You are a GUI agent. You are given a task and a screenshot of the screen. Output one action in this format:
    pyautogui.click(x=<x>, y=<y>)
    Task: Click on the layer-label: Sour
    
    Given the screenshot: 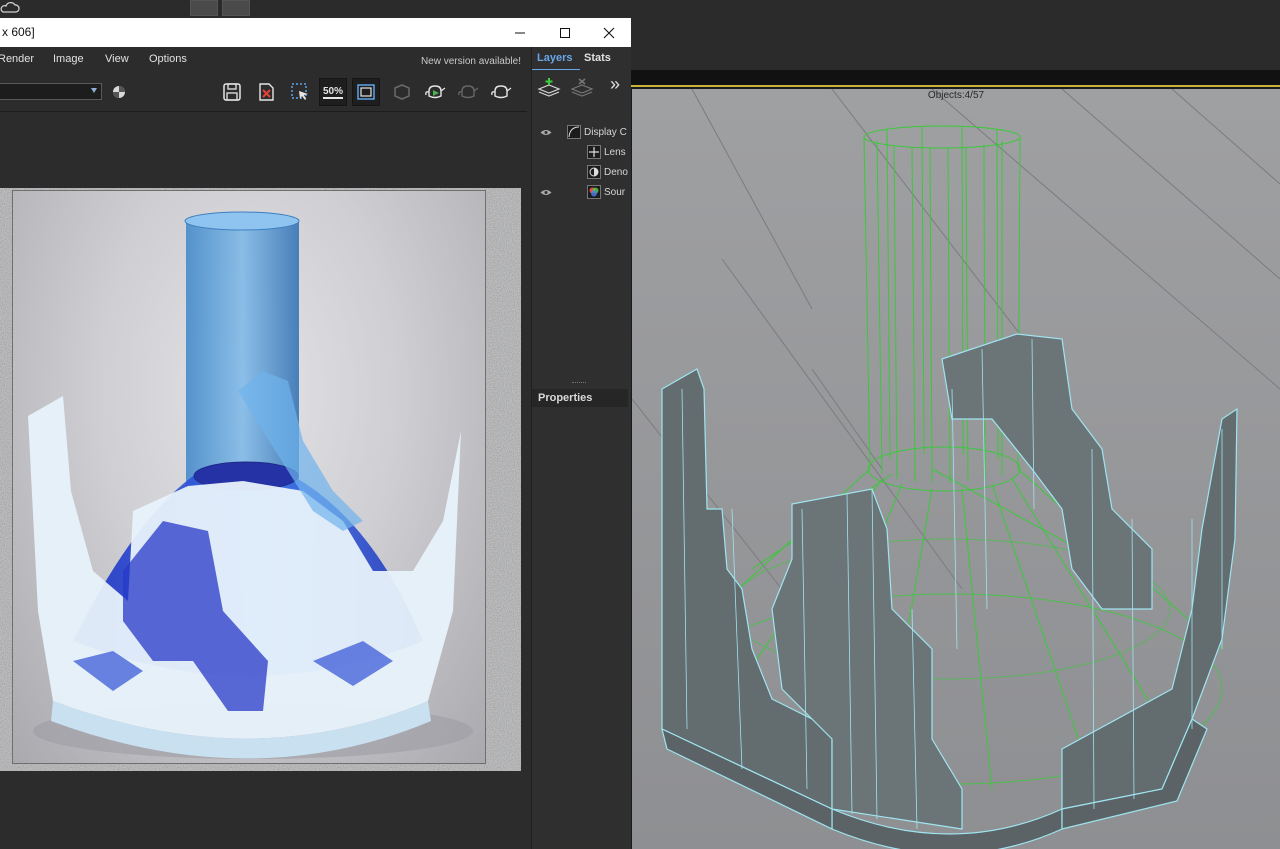 What is the action you would take?
    pyautogui.click(x=615, y=192)
    